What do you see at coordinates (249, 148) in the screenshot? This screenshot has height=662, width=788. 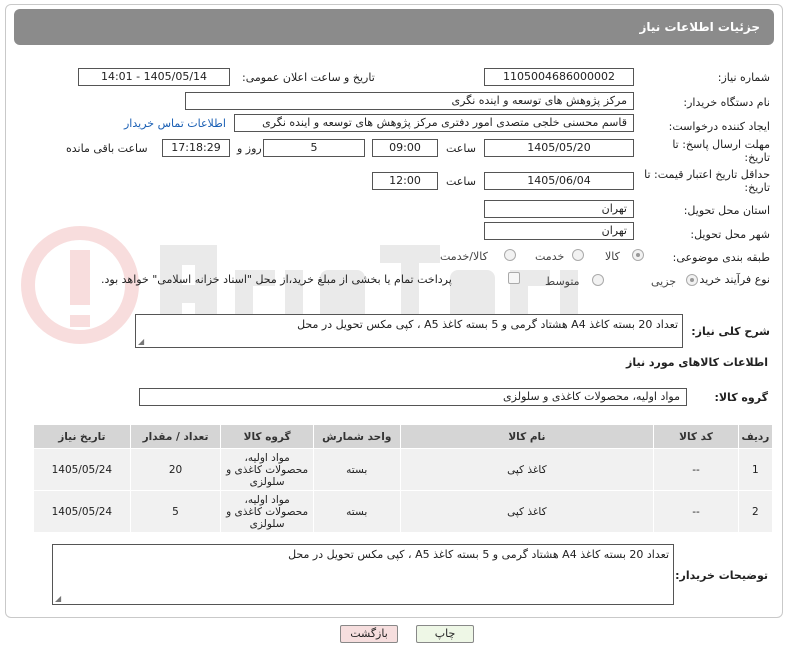 I see `days-label: روز و` at bounding box center [249, 148].